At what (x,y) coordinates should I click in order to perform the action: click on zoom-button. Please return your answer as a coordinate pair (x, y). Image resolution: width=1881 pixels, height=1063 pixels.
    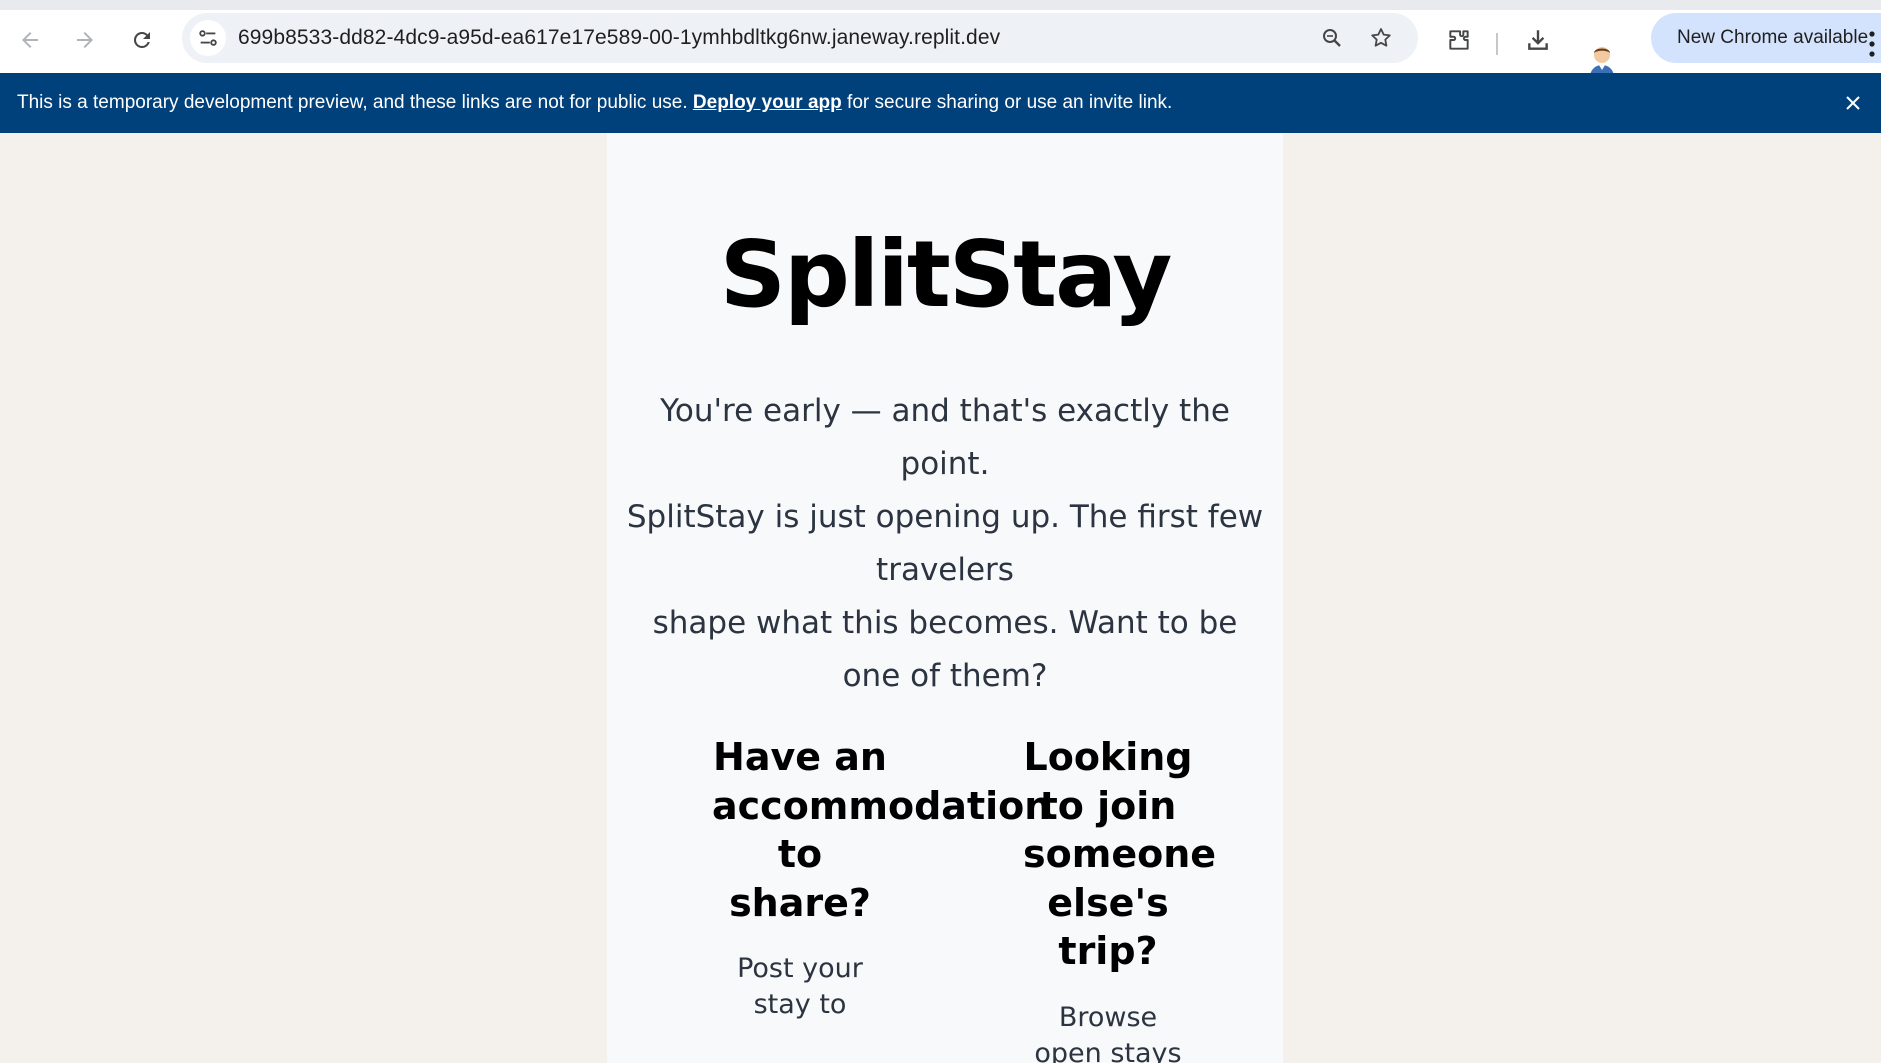
    Looking at the image, I should click on (1332, 38).